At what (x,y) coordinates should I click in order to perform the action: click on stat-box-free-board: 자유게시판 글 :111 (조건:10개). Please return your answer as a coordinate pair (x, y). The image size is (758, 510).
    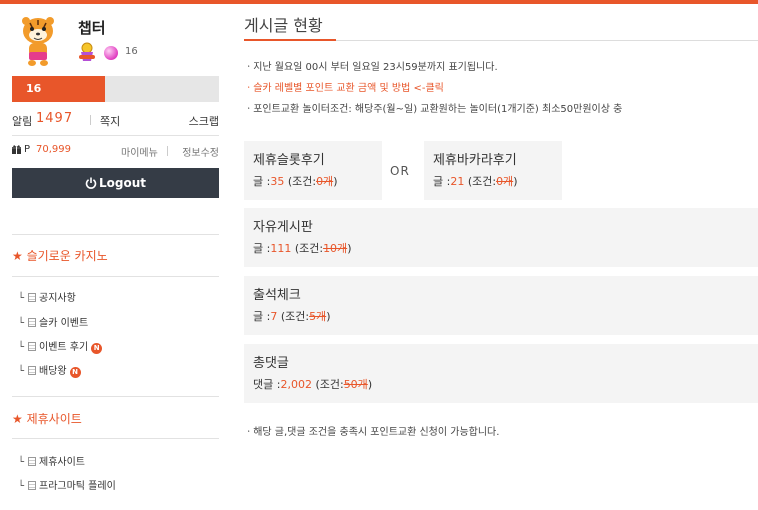
    Looking at the image, I should click on (501, 237).